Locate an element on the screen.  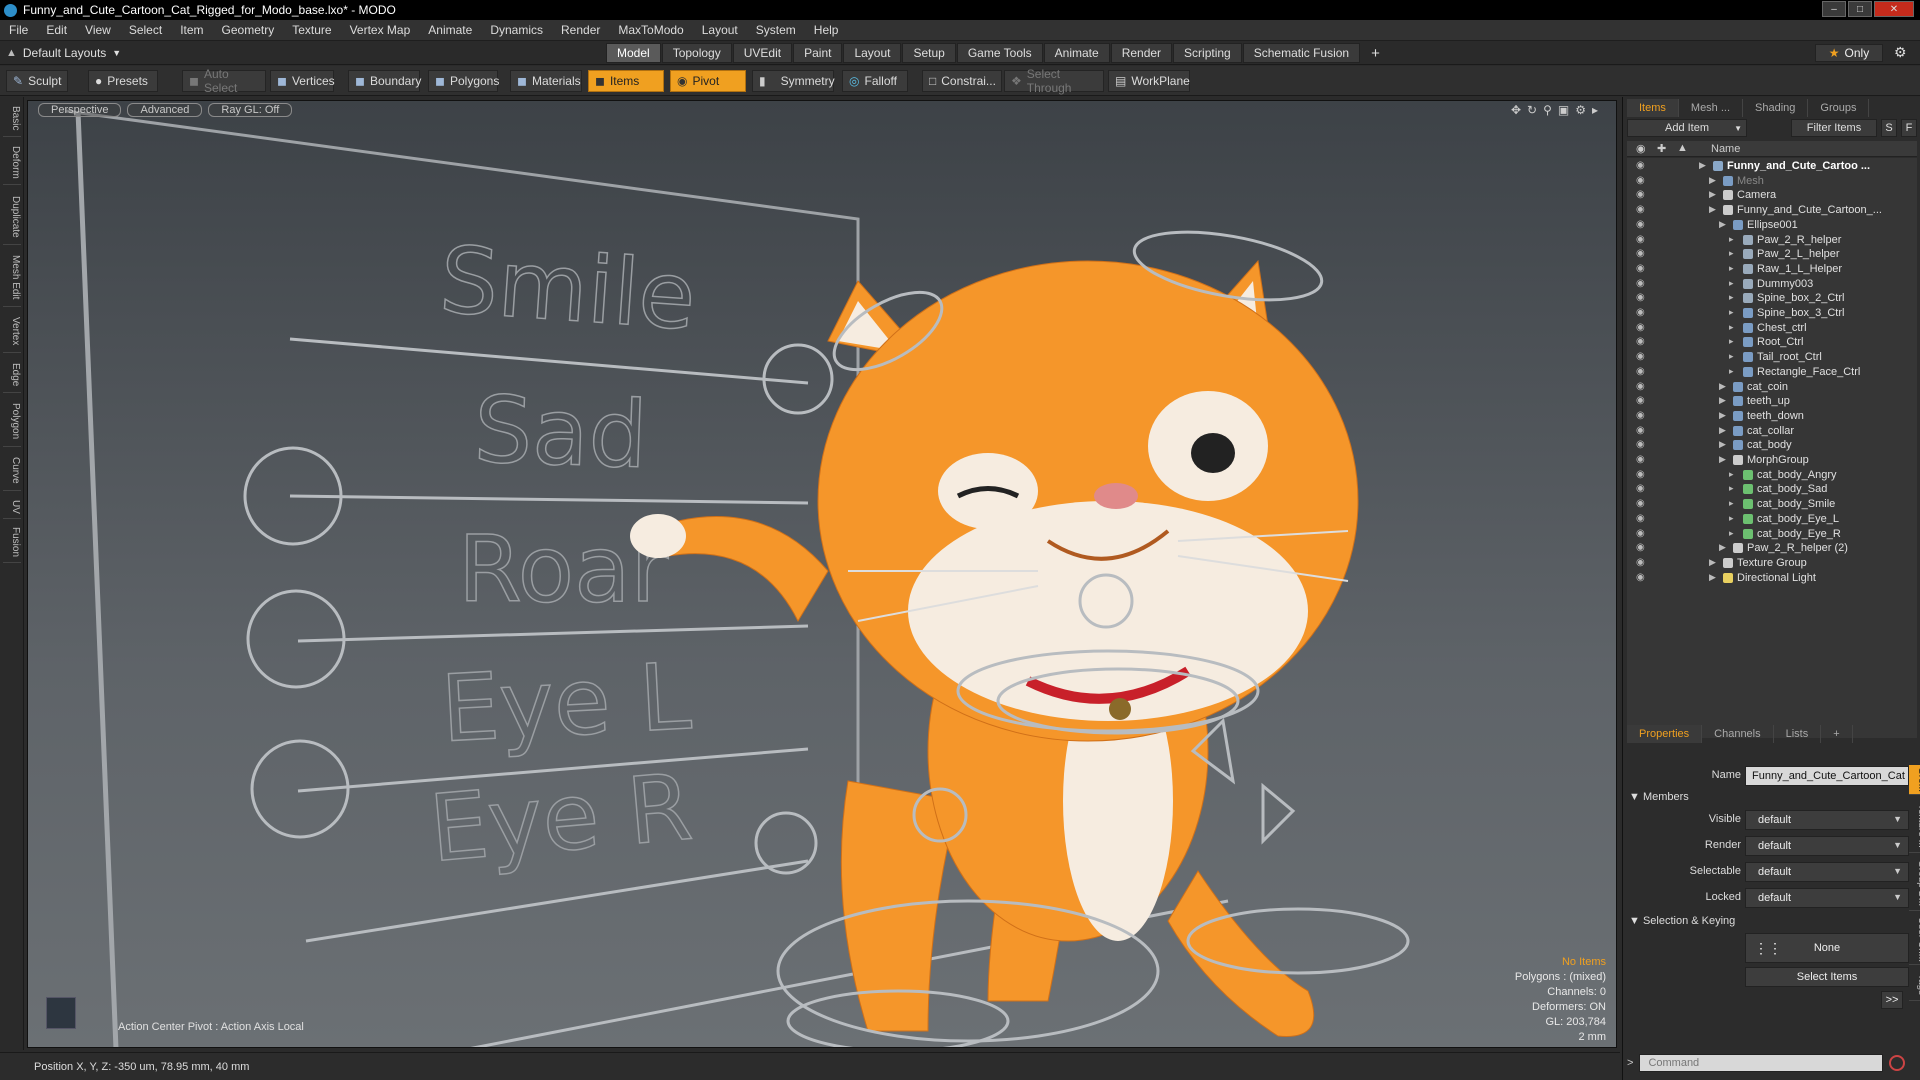
selectable-dropdown: default ▼ is located at coordinates (1827, 872).